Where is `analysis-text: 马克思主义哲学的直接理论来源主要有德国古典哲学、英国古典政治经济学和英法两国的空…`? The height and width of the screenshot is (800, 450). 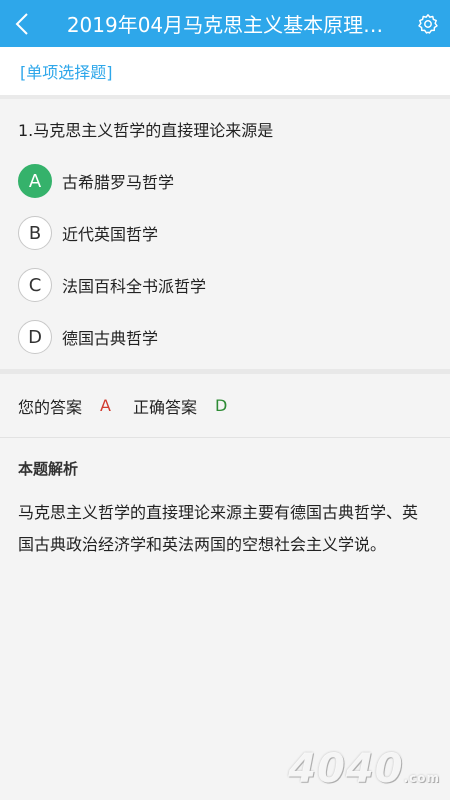 analysis-text: 马克思主义哲学的直接理论来源主要有德国古典哲学、英国古典政治经济学和英法两国的空… is located at coordinates (218, 528).